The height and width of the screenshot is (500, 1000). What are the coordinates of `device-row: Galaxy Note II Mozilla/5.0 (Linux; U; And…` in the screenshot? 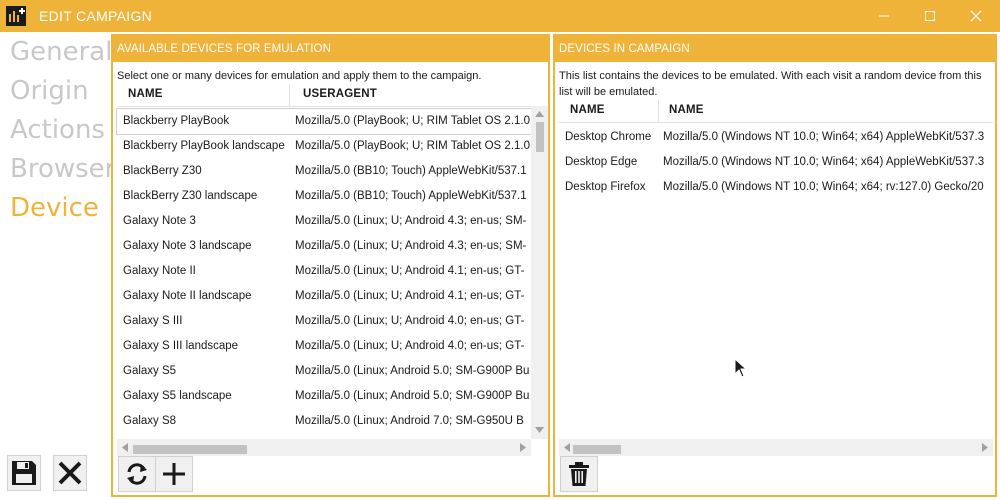 It's located at (324, 271).